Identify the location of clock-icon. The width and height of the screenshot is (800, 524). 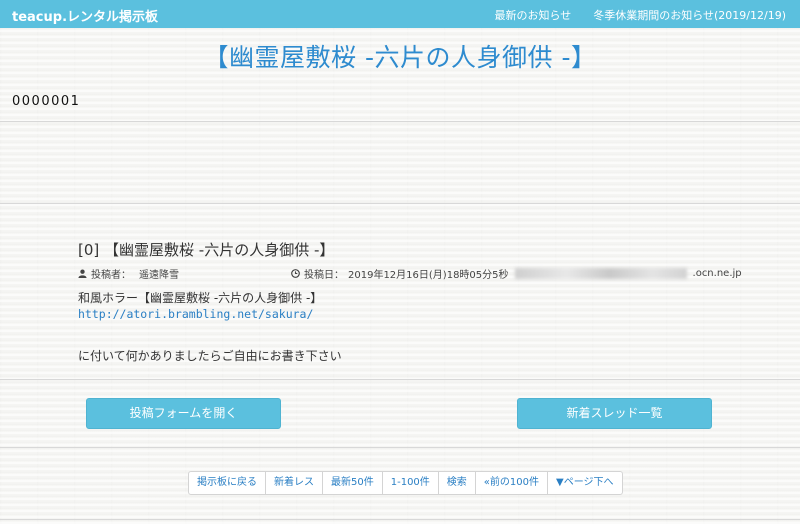
(295, 273).